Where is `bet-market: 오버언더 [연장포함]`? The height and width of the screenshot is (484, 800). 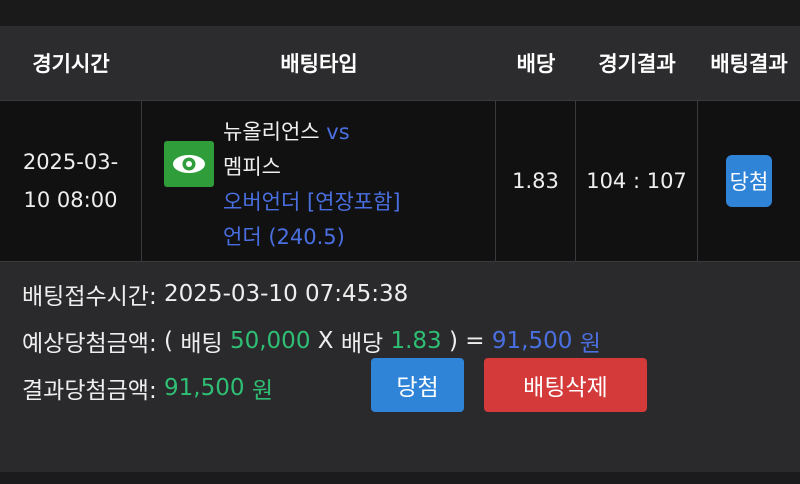
bet-market: 오버언더 [연장포함] is located at coordinates (312, 202).